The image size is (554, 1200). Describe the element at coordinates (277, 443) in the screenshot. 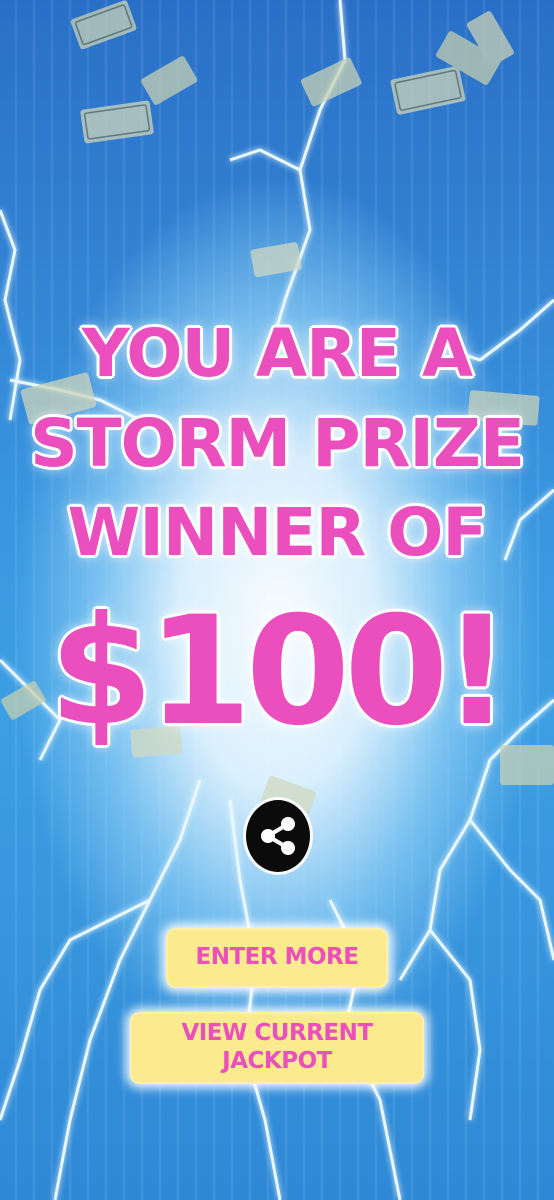

I see `headline-line-2: STORM PRIZE` at that location.